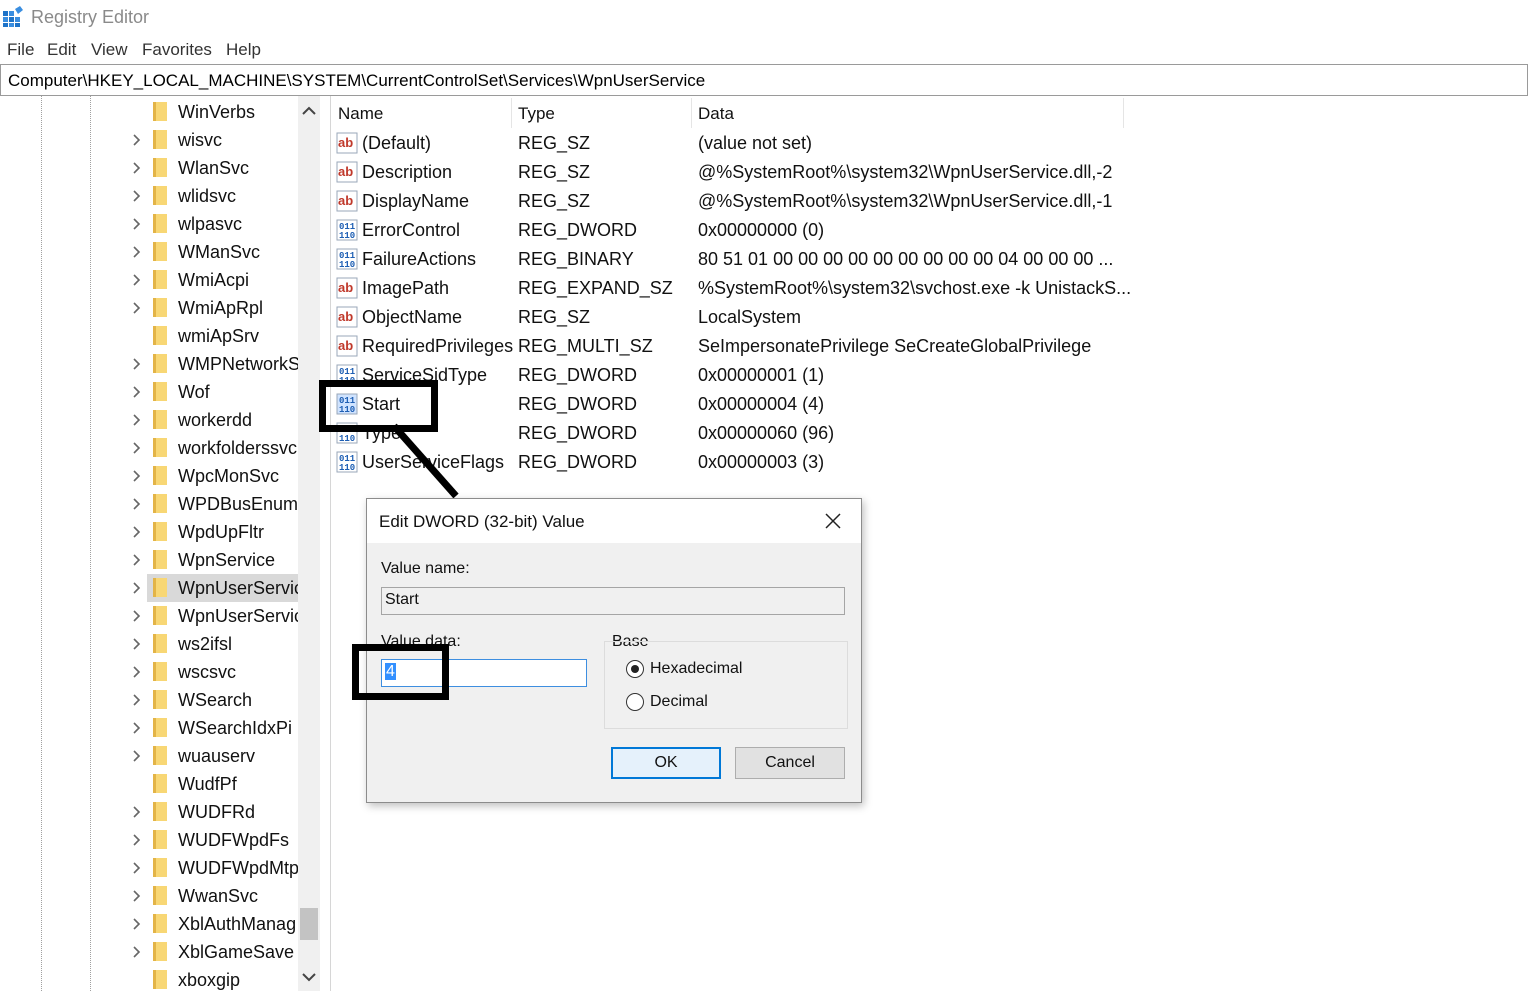  Describe the element at coordinates (149, 224) in the screenshot. I see `tree-item: wlpasvc` at that location.